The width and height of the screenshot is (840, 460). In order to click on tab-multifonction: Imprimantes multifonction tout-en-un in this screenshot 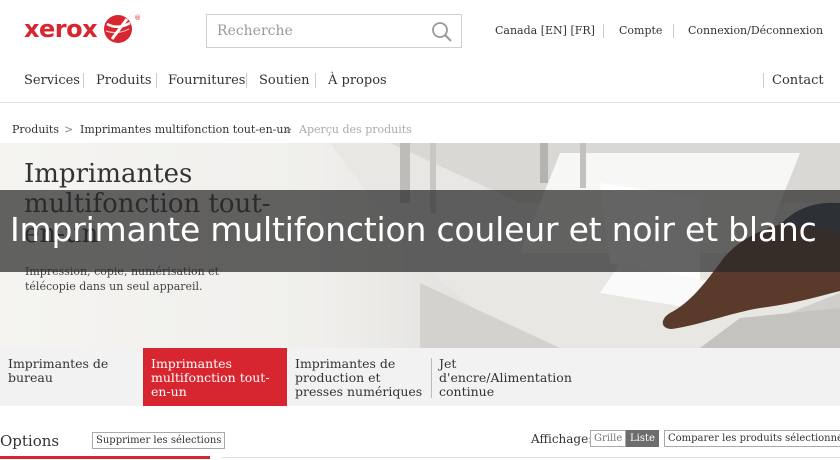, I will do `click(215, 377)`.